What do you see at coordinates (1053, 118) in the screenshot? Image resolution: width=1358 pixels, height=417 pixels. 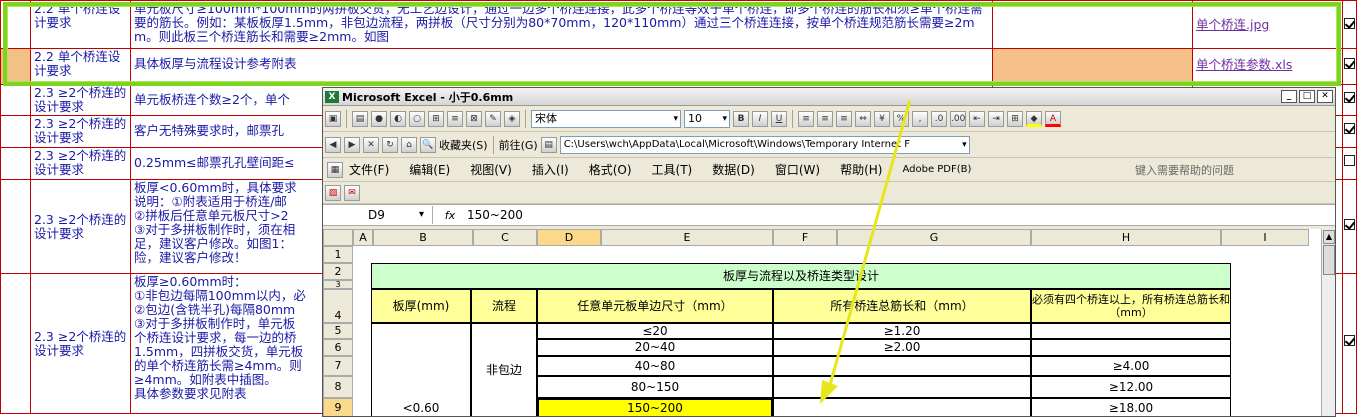 I see `font-color-icon: A` at bounding box center [1053, 118].